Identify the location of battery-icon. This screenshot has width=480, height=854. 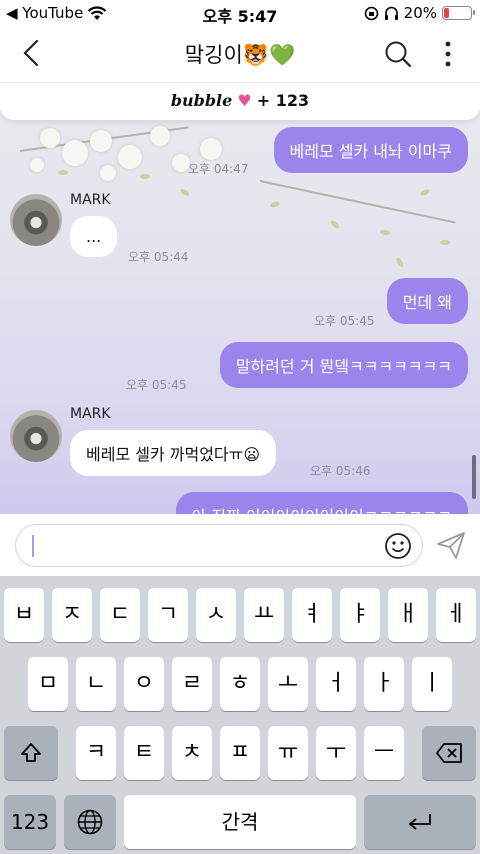
(458, 13).